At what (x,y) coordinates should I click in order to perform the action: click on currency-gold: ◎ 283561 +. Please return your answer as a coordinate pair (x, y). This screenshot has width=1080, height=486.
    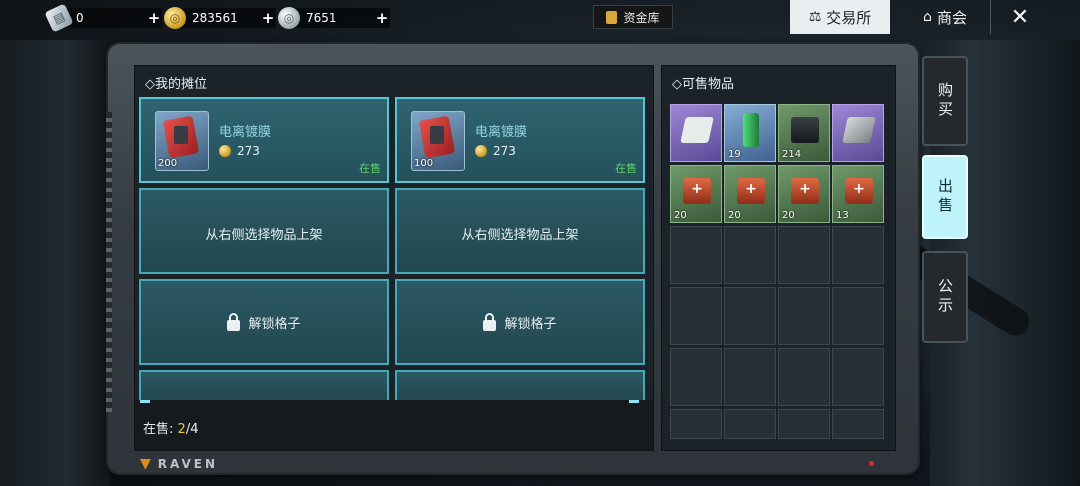
    Looking at the image, I should click on (220, 18).